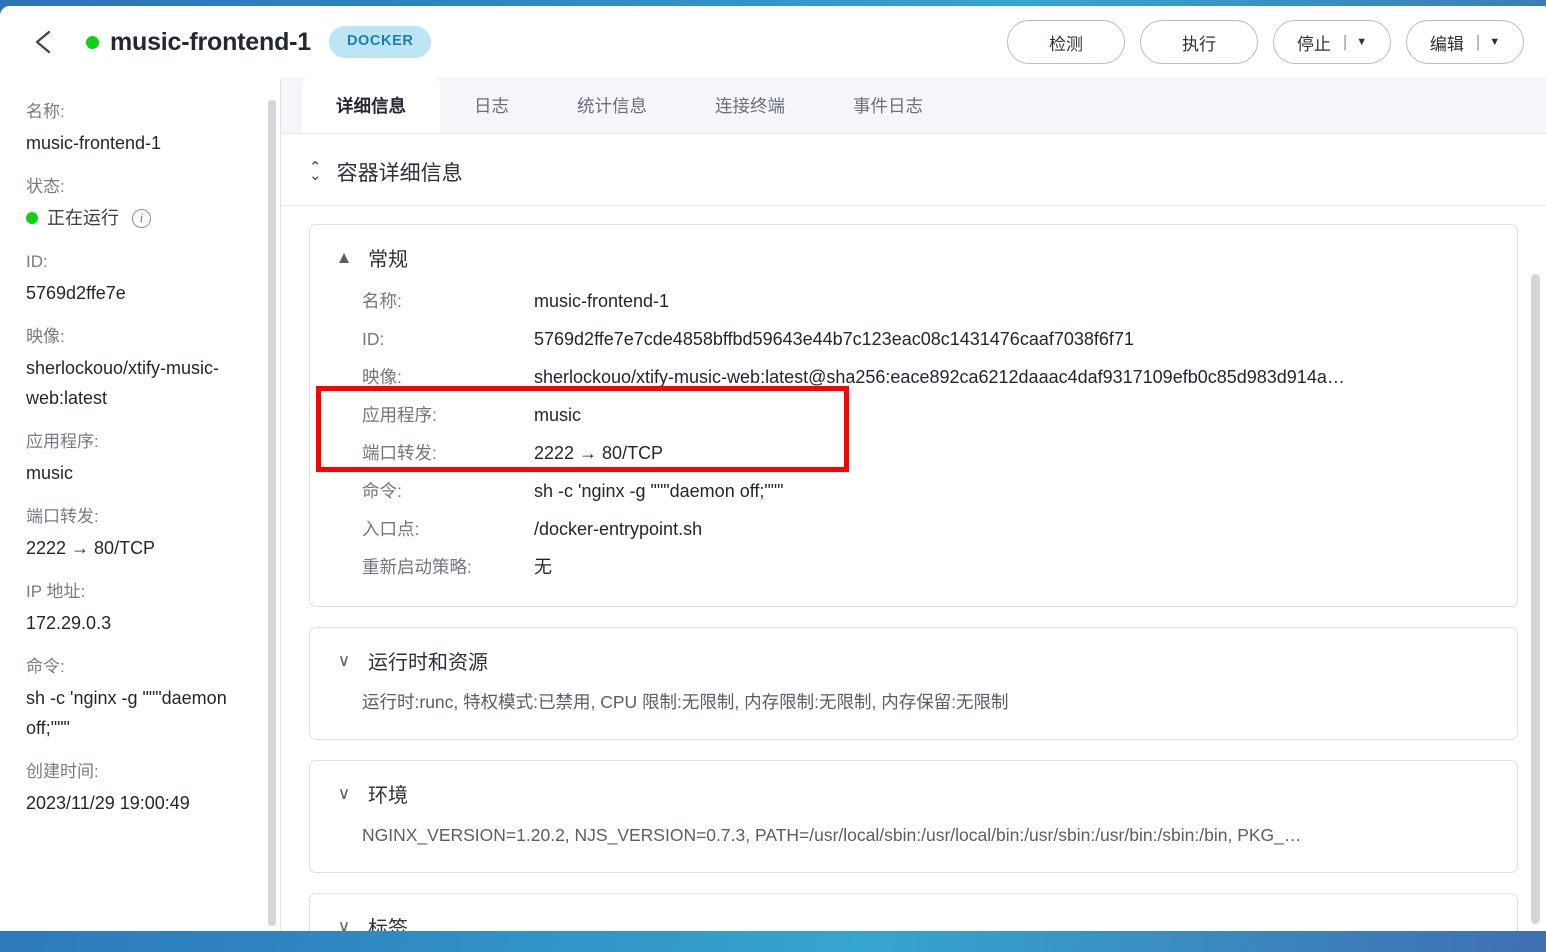  I want to click on sidebar-value-command: sh -c 'nginx -g """daemon off;""", so click(126, 713).